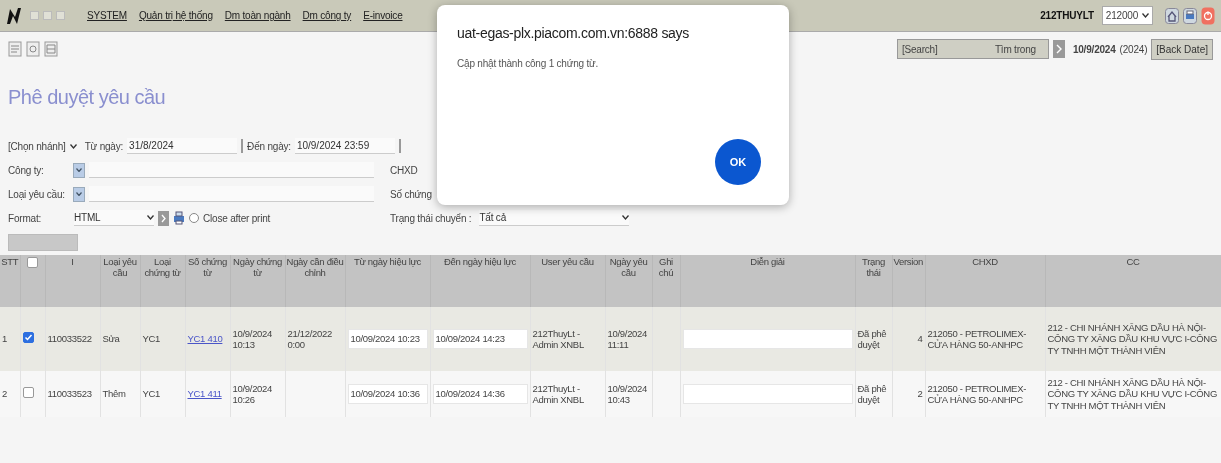  Describe the element at coordinates (25, 218) in the screenshot. I see `format-label: Format:` at that location.